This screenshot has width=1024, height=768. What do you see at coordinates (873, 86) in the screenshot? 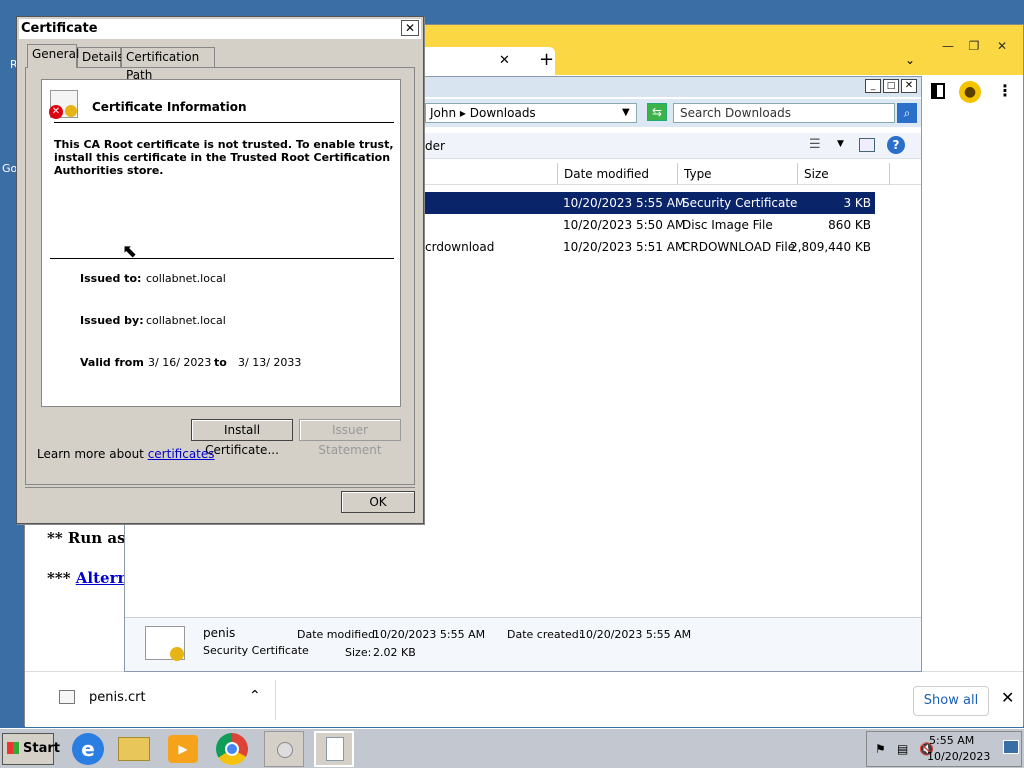
I see `explorer-minimize-icon: _` at bounding box center [873, 86].